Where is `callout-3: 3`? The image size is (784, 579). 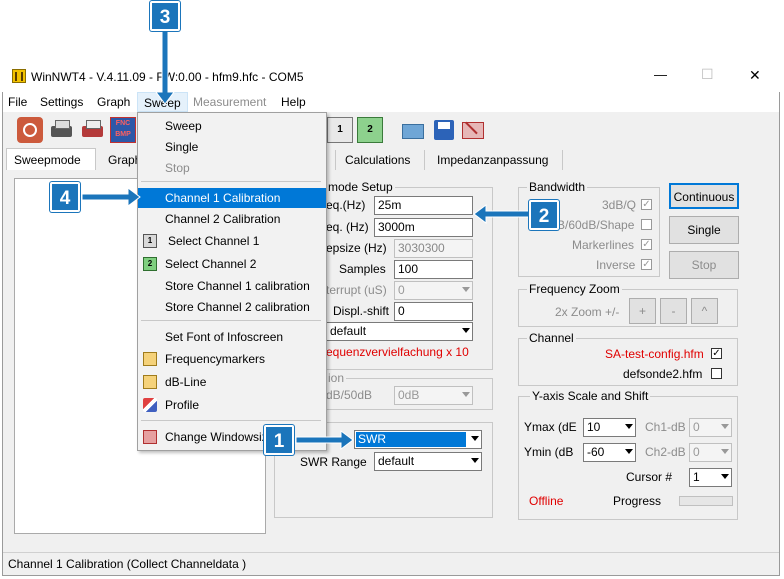 callout-3: 3 is located at coordinates (165, 16).